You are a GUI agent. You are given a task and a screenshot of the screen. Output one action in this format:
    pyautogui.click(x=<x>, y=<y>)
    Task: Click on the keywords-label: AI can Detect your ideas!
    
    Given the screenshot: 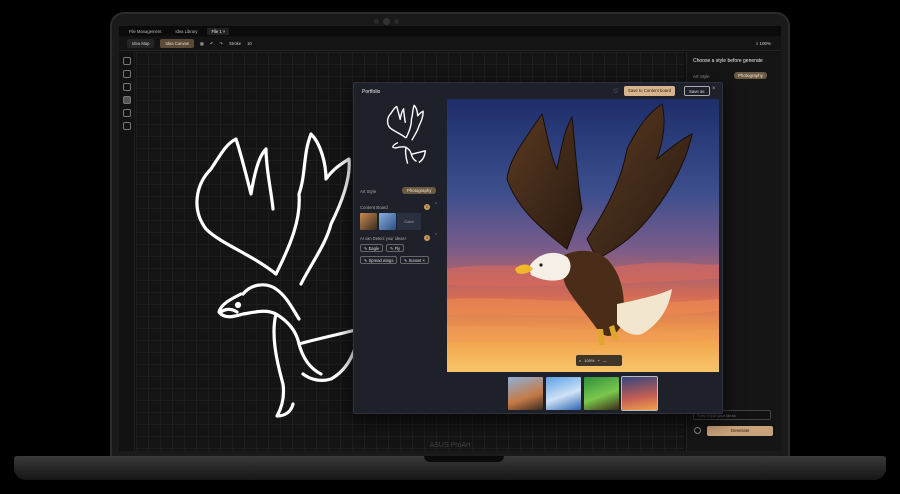 What is the action you would take?
    pyautogui.click(x=383, y=238)
    